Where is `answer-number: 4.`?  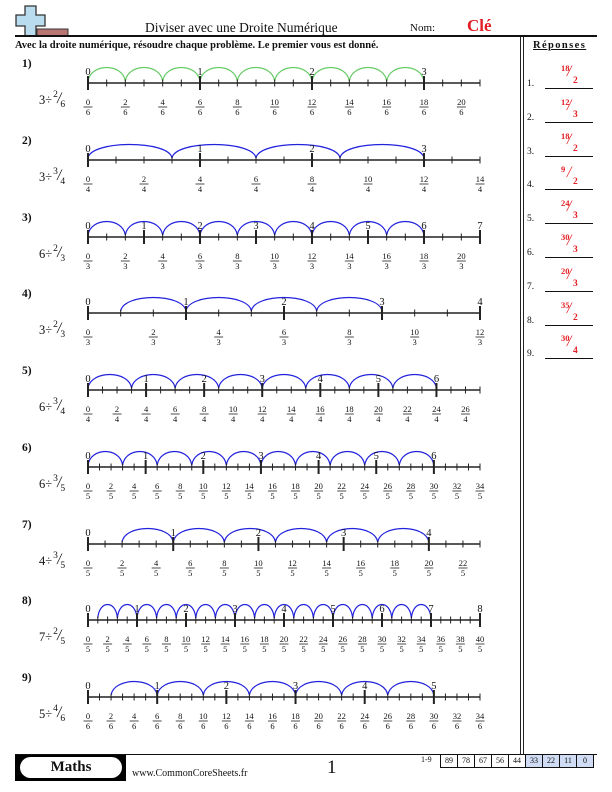 answer-number: 4. is located at coordinates (531, 185).